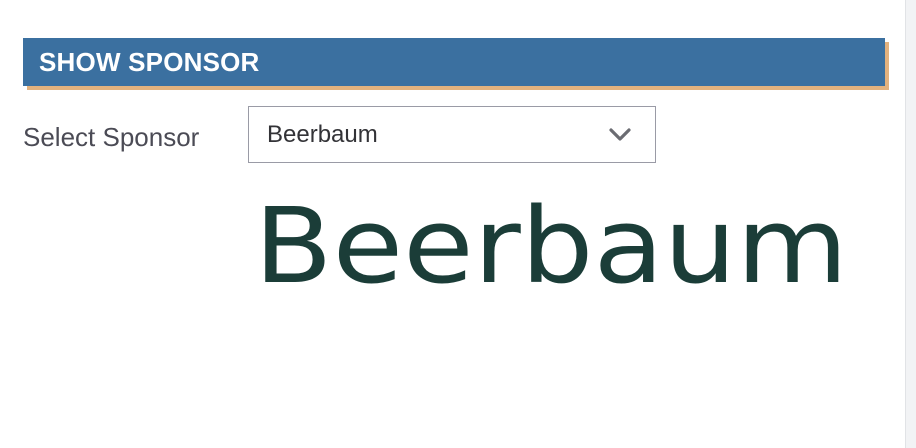 The width and height of the screenshot is (916, 448). Describe the element at coordinates (620, 135) in the screenshot. I see `chevron-down-icon` at that location.